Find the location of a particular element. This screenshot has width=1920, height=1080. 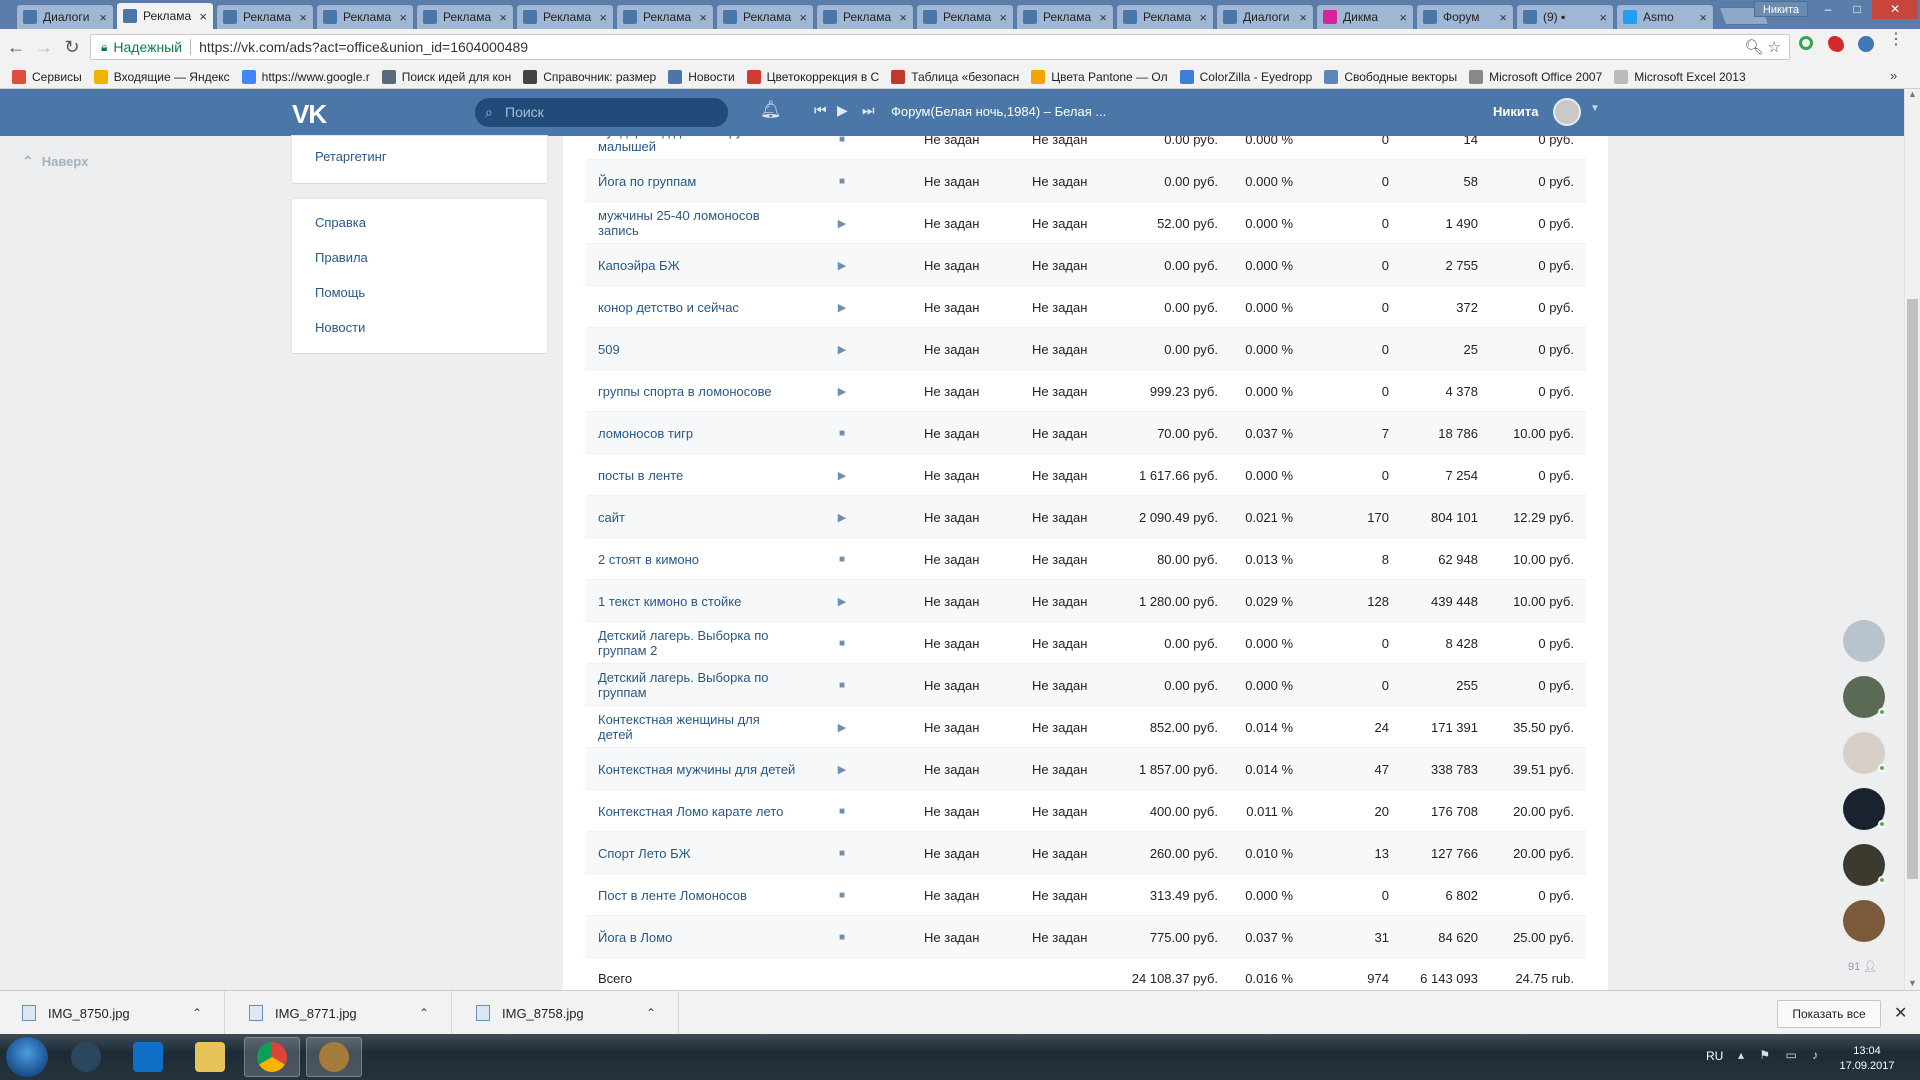

extension-green-icon is located at coordinates (1806, 43).